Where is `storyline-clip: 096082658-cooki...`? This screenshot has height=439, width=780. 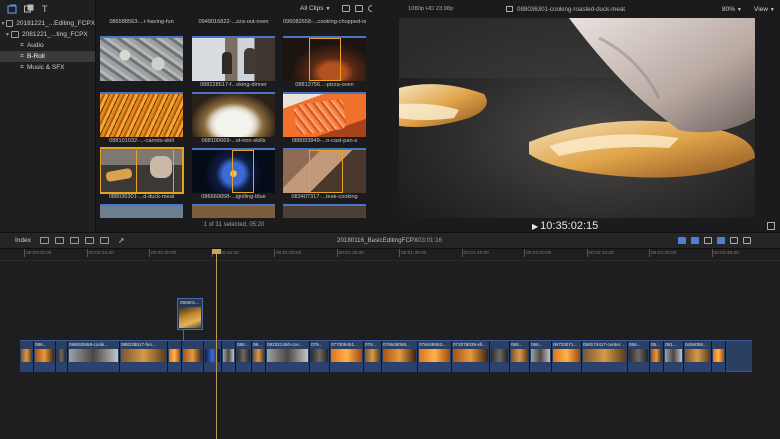
storyline-clip: 096082658-cooki... is located at coordinates (94, 356).